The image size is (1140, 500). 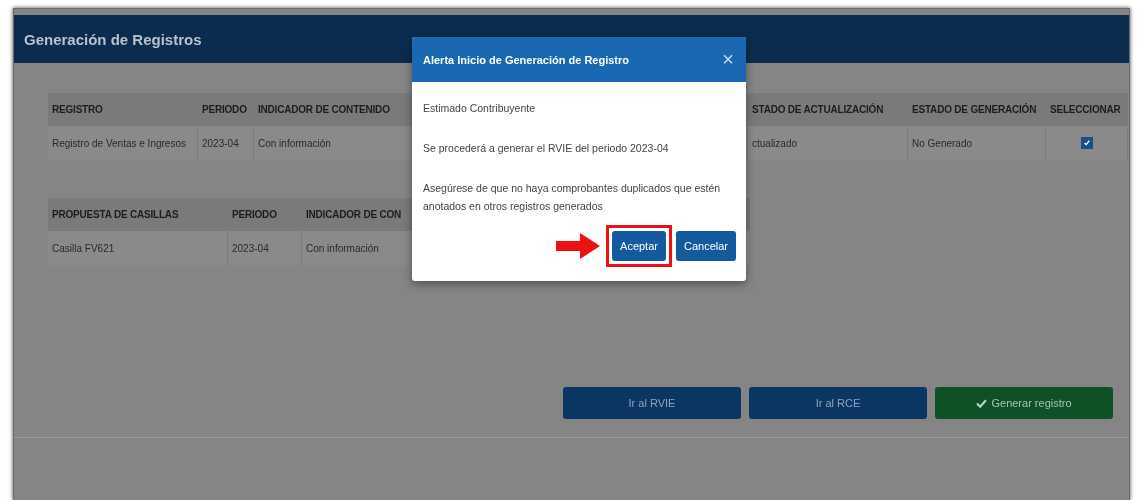 What do you see at coordinates (138, 214) in the screenshot?
I see `column-header: PROPUESTA DE CASILLAS` at bounding box center [138, 214].